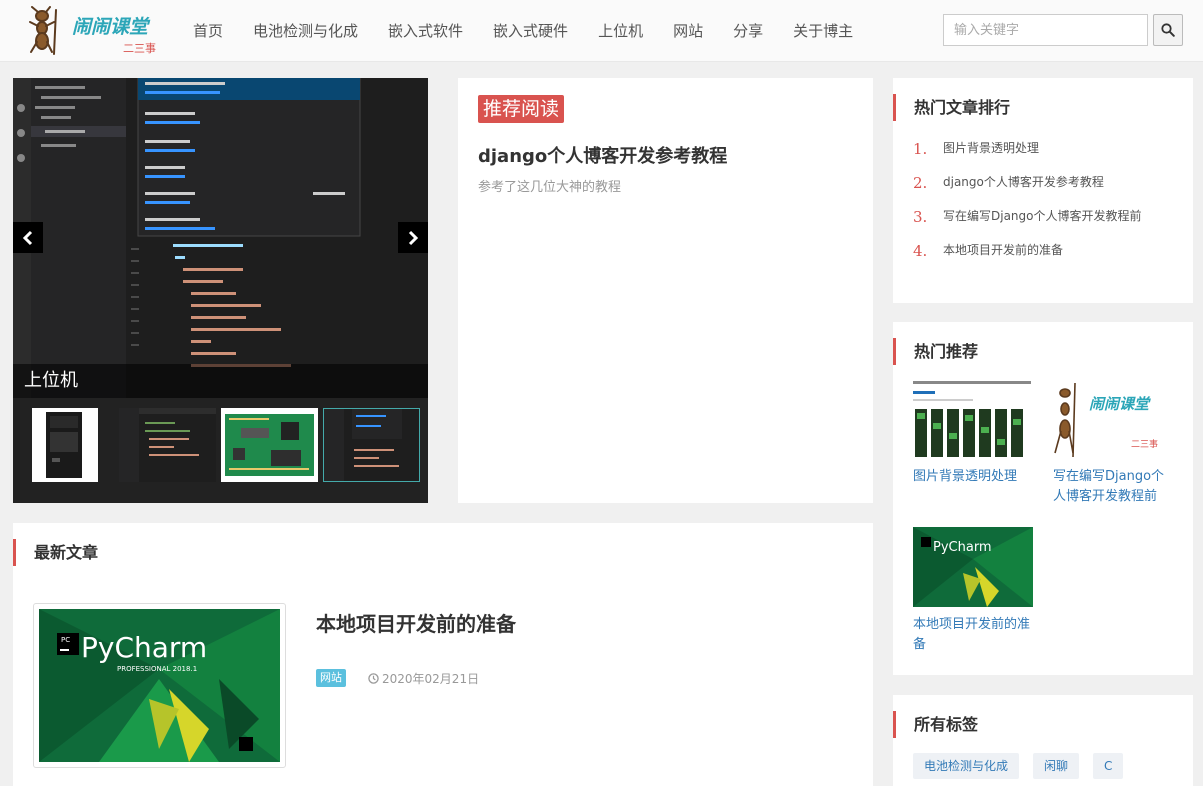  I want to click on carousel-slide, so click(220, 238).